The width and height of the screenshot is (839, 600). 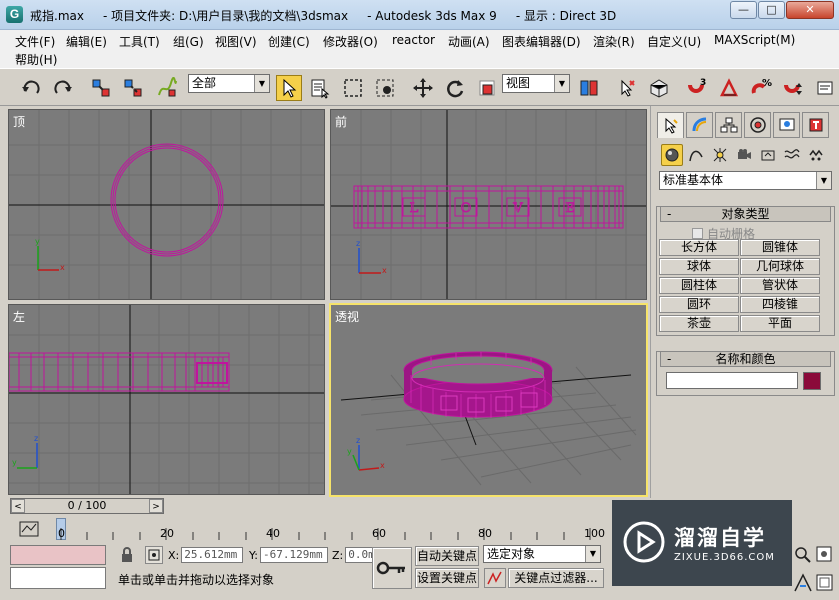 What do you see at coordinates (729, 88) in the screenshot?
I see `angle-snap-icon` at bounding box center [729, 88].